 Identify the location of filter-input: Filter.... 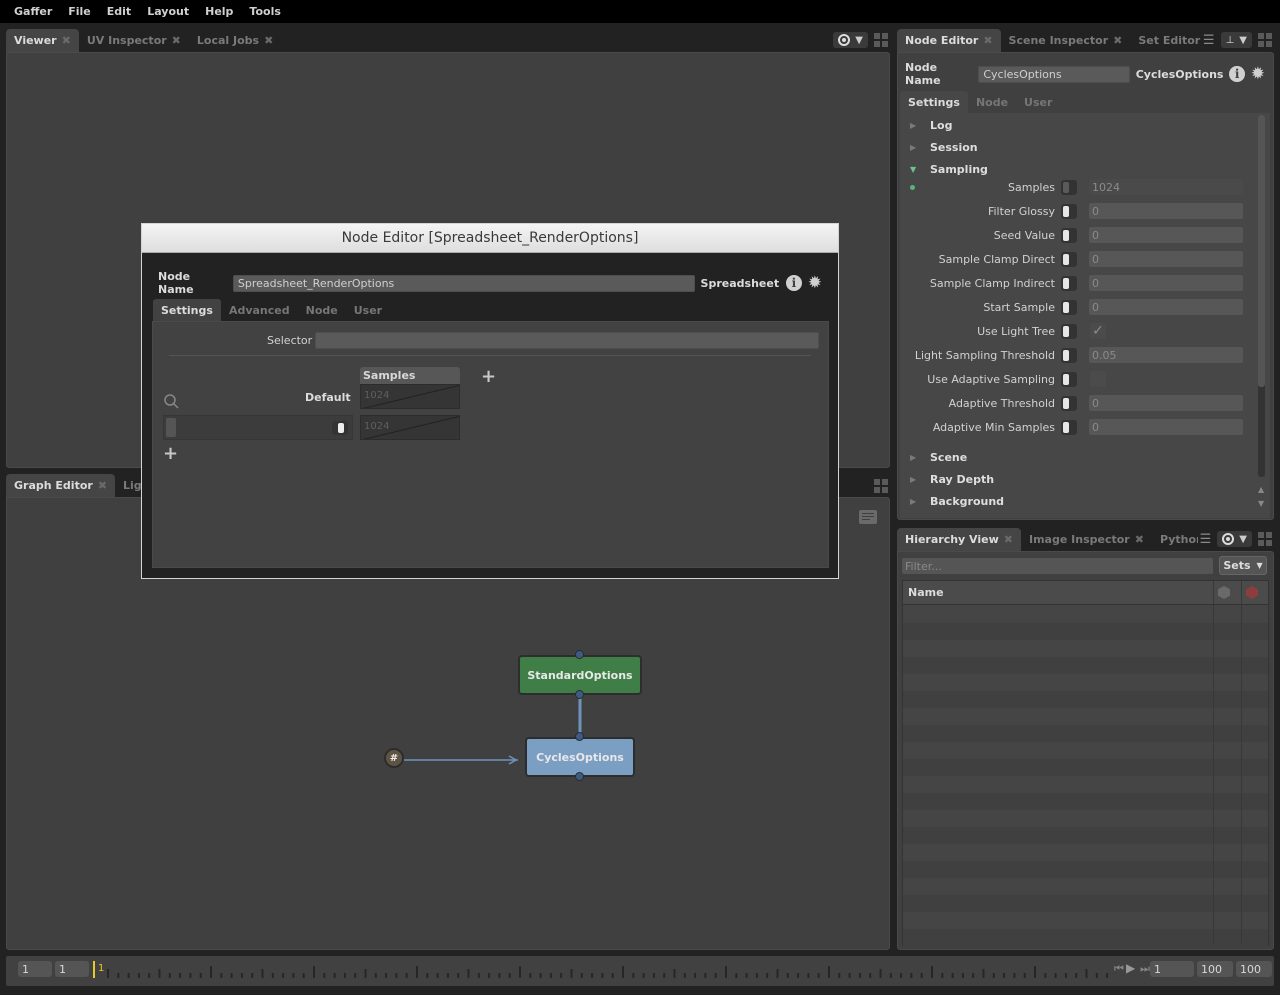
(1057, 566).